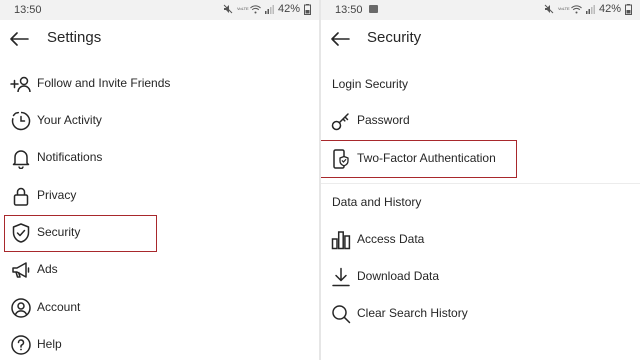 The width and height of the screenshot is (640, 360). What do you see at coordinates (391, 239) in the screenshot?
I see `menu-item-label: Access Data` at bounding box center [391, 239].